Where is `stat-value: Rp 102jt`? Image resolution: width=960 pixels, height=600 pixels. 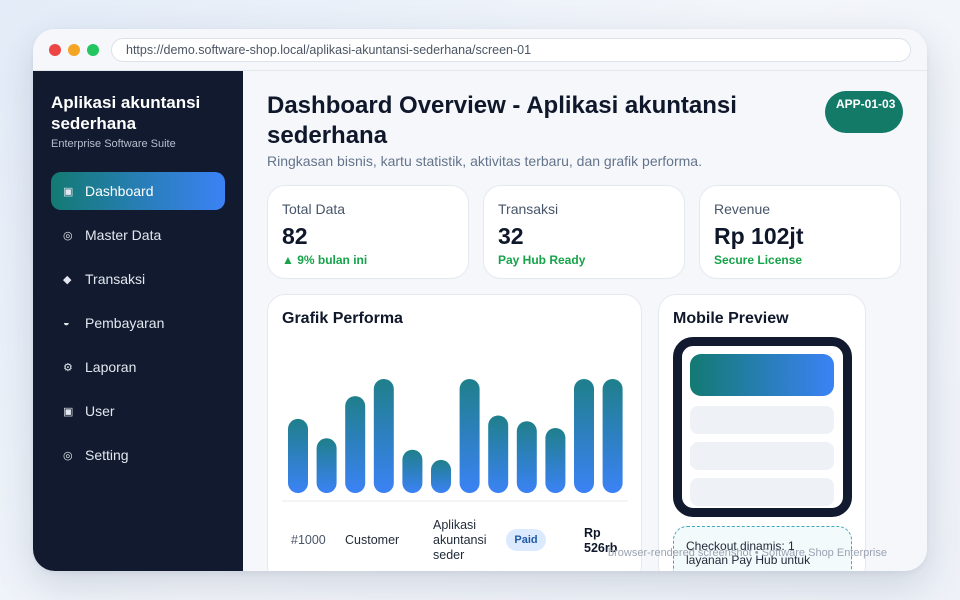
stat-value: Rp 102jt is located at coordinates (759, 236).